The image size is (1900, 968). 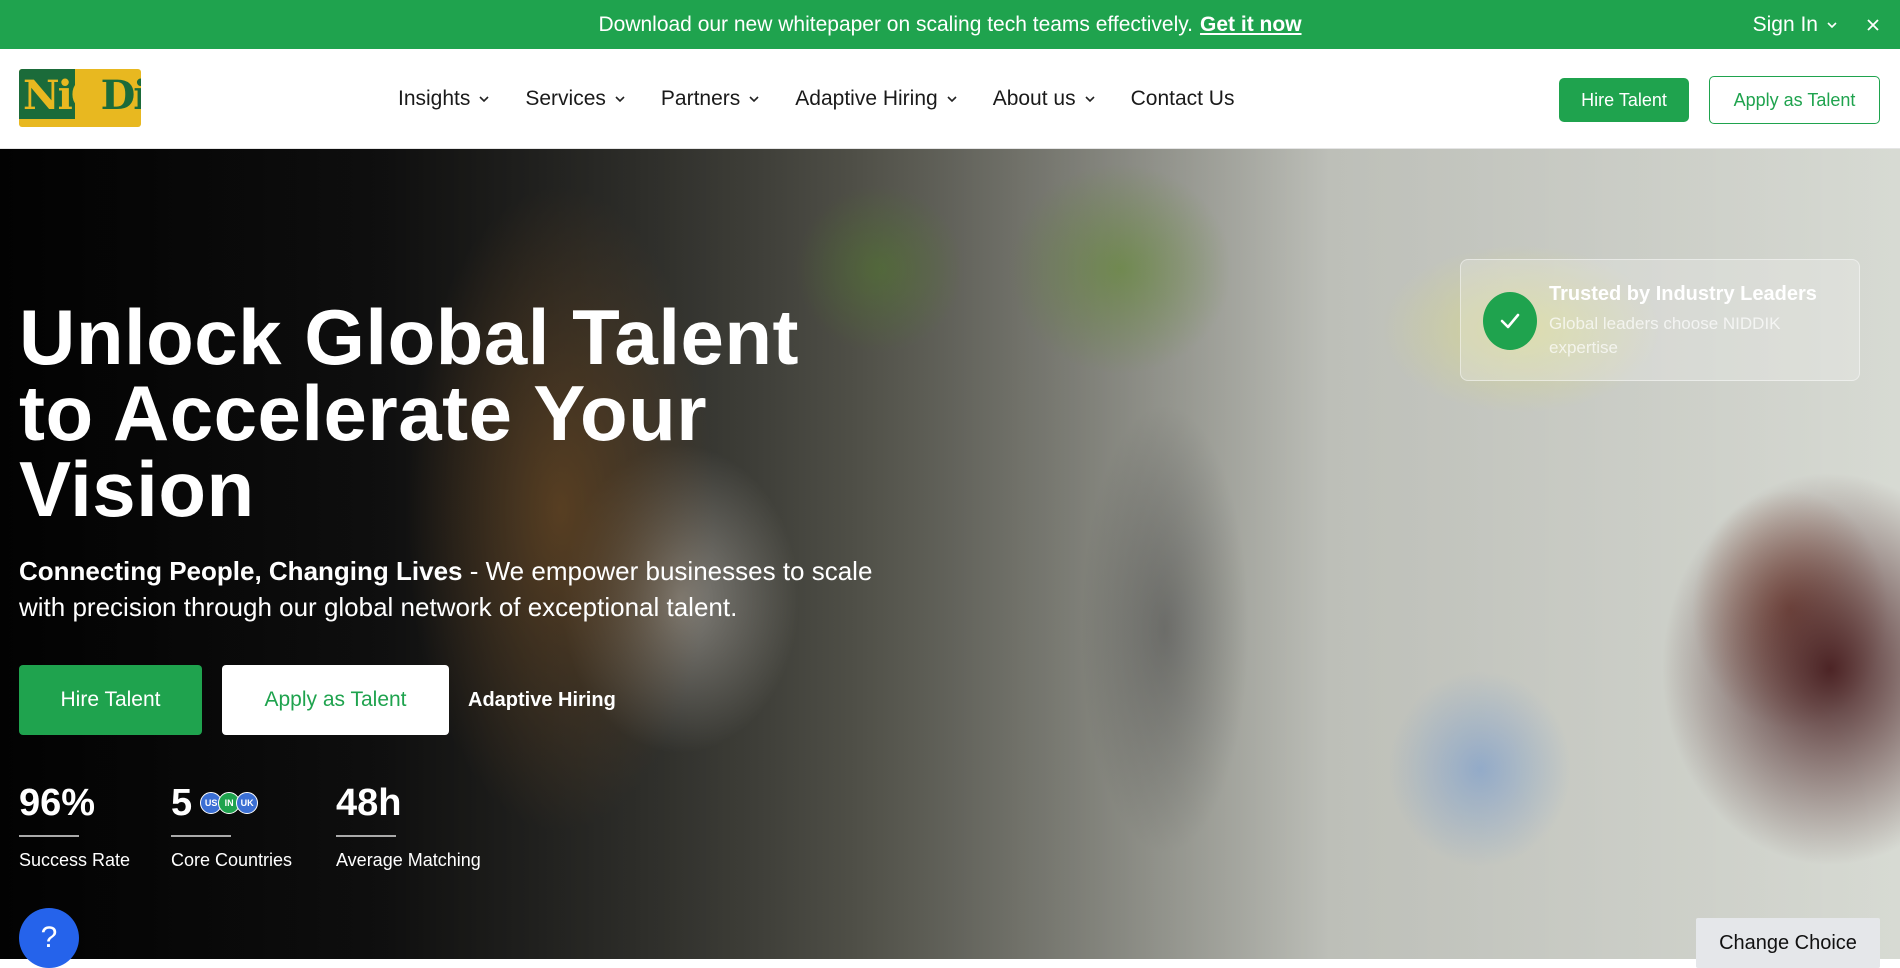 I want to click on stat-core-countries: 5 US IN UK Core Countries, so click(x=231, y=827).